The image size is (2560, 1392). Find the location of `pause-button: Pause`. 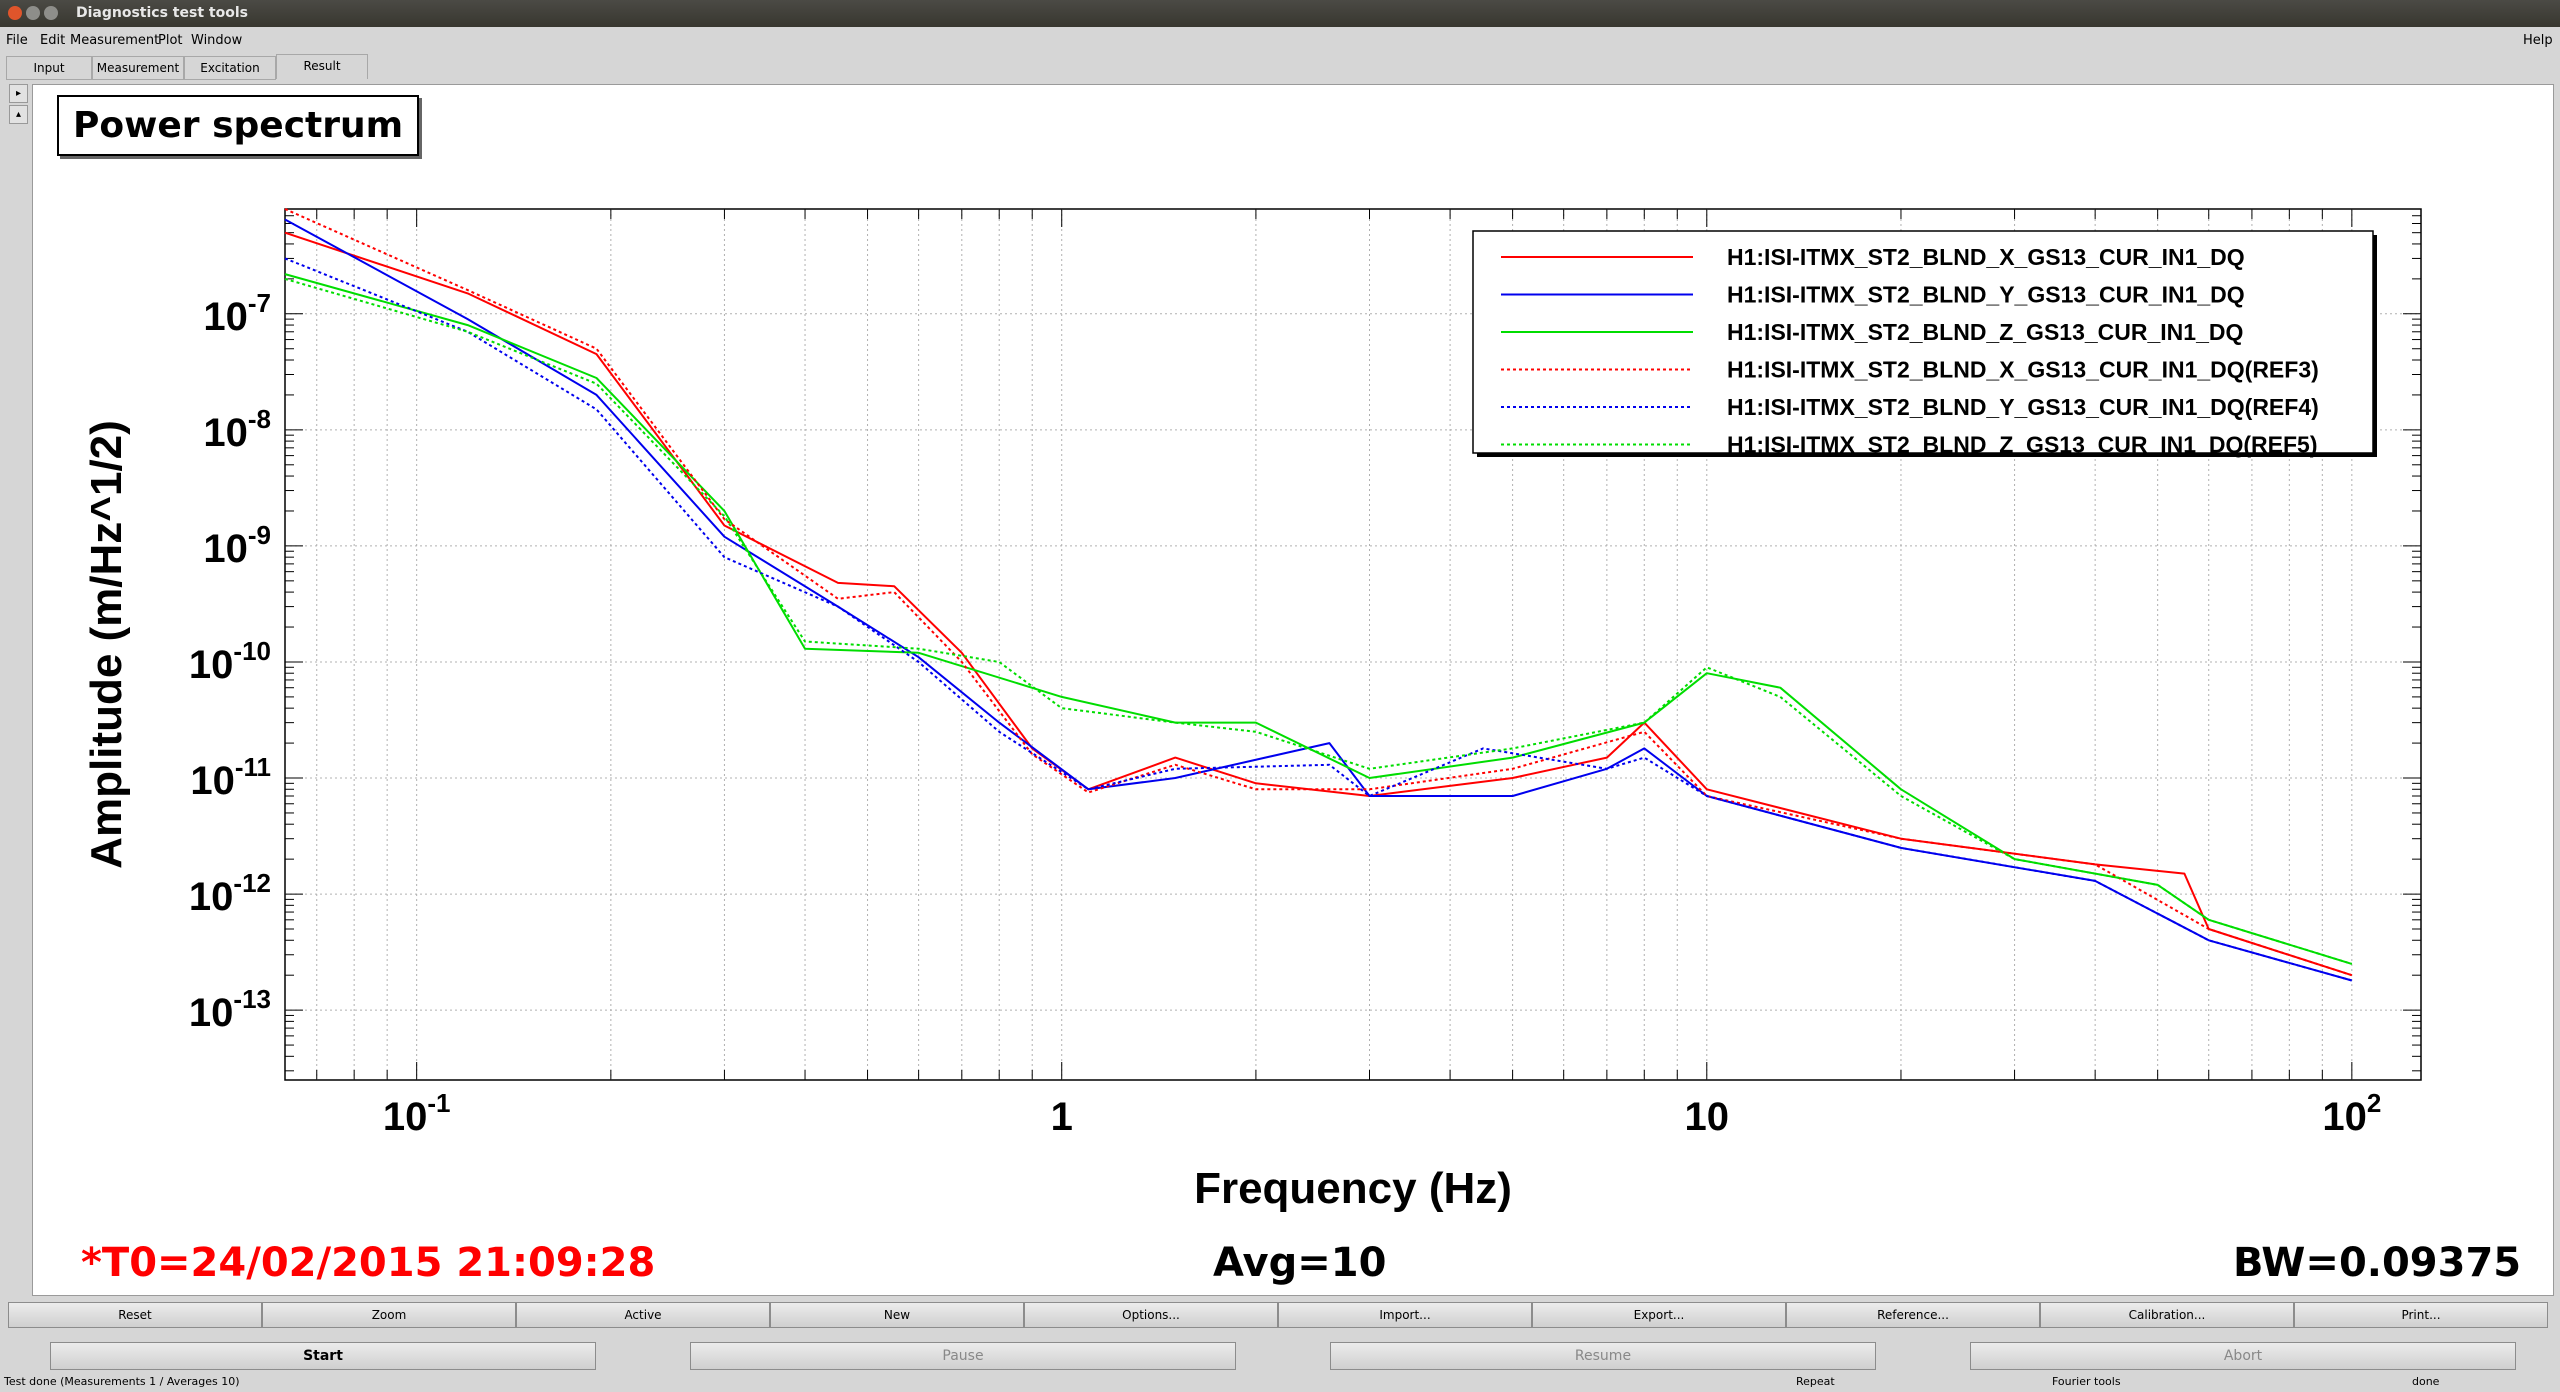

pause-button: Pause is located at coordinates (963, 1356).